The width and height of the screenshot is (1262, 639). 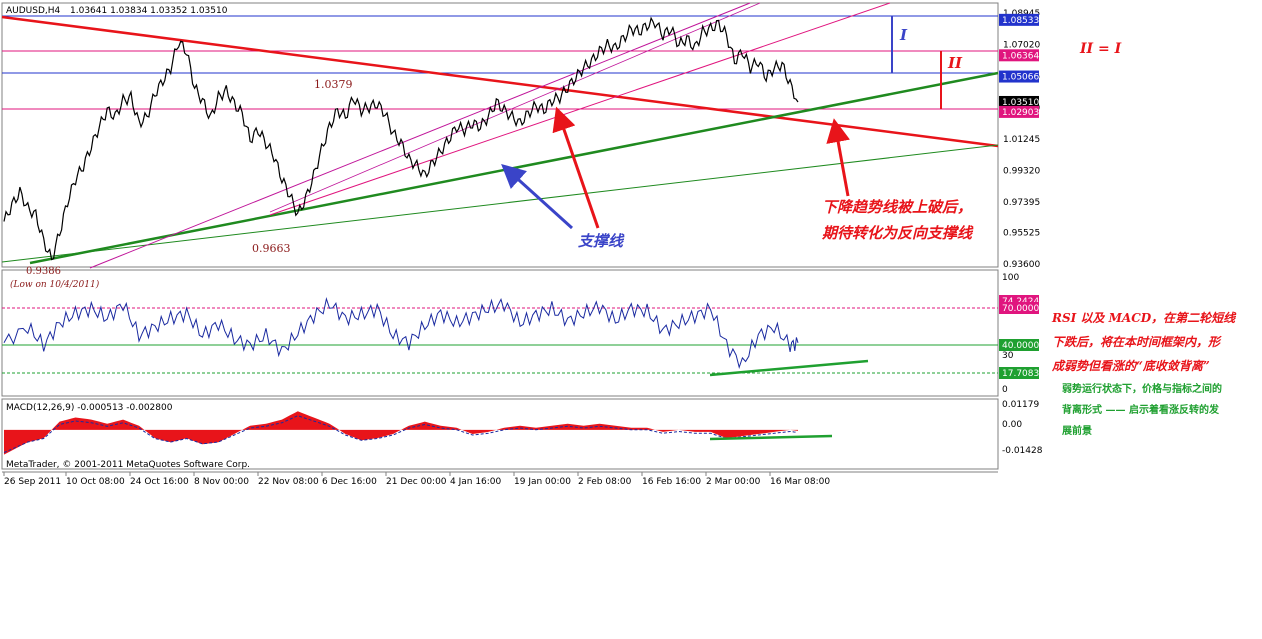 I want to click on time-tick-label: 4 Jan 16:00, so click(x=476, y=482).